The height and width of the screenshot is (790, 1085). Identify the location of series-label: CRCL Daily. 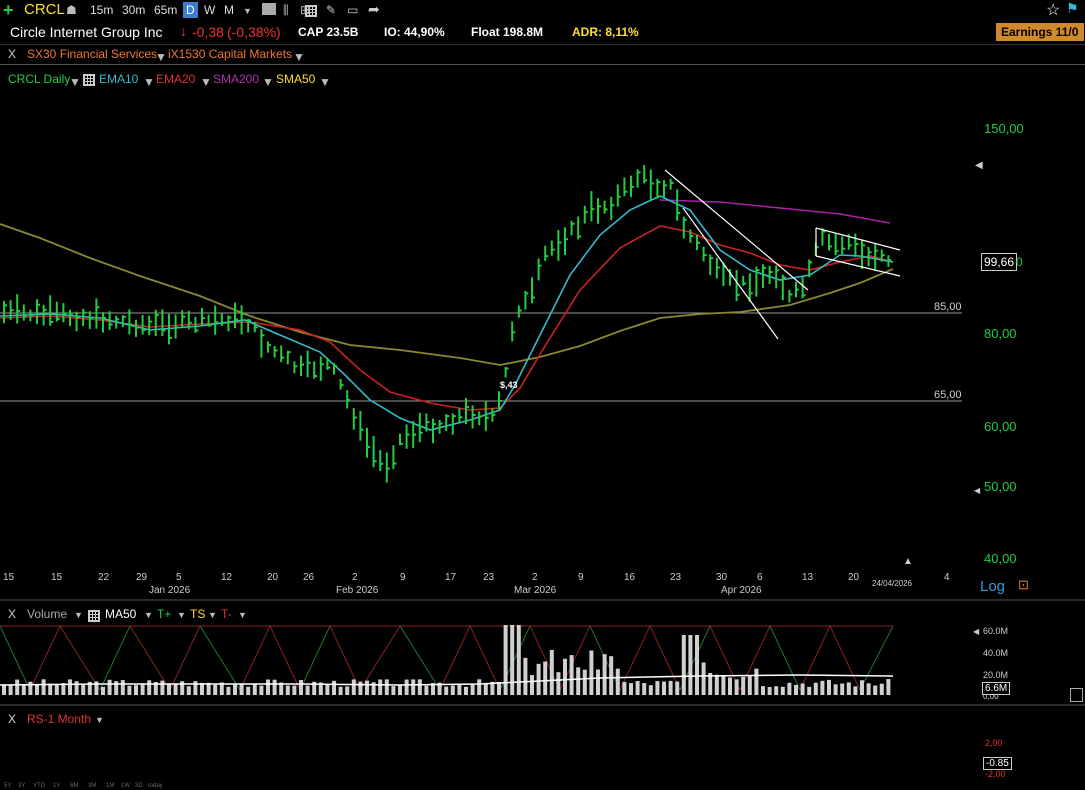
(39, 79).